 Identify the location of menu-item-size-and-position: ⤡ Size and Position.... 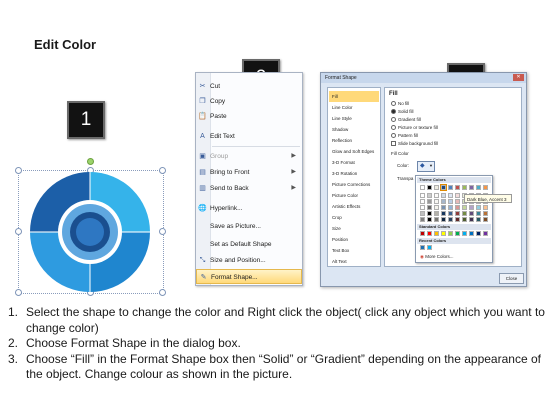
(249, 260).